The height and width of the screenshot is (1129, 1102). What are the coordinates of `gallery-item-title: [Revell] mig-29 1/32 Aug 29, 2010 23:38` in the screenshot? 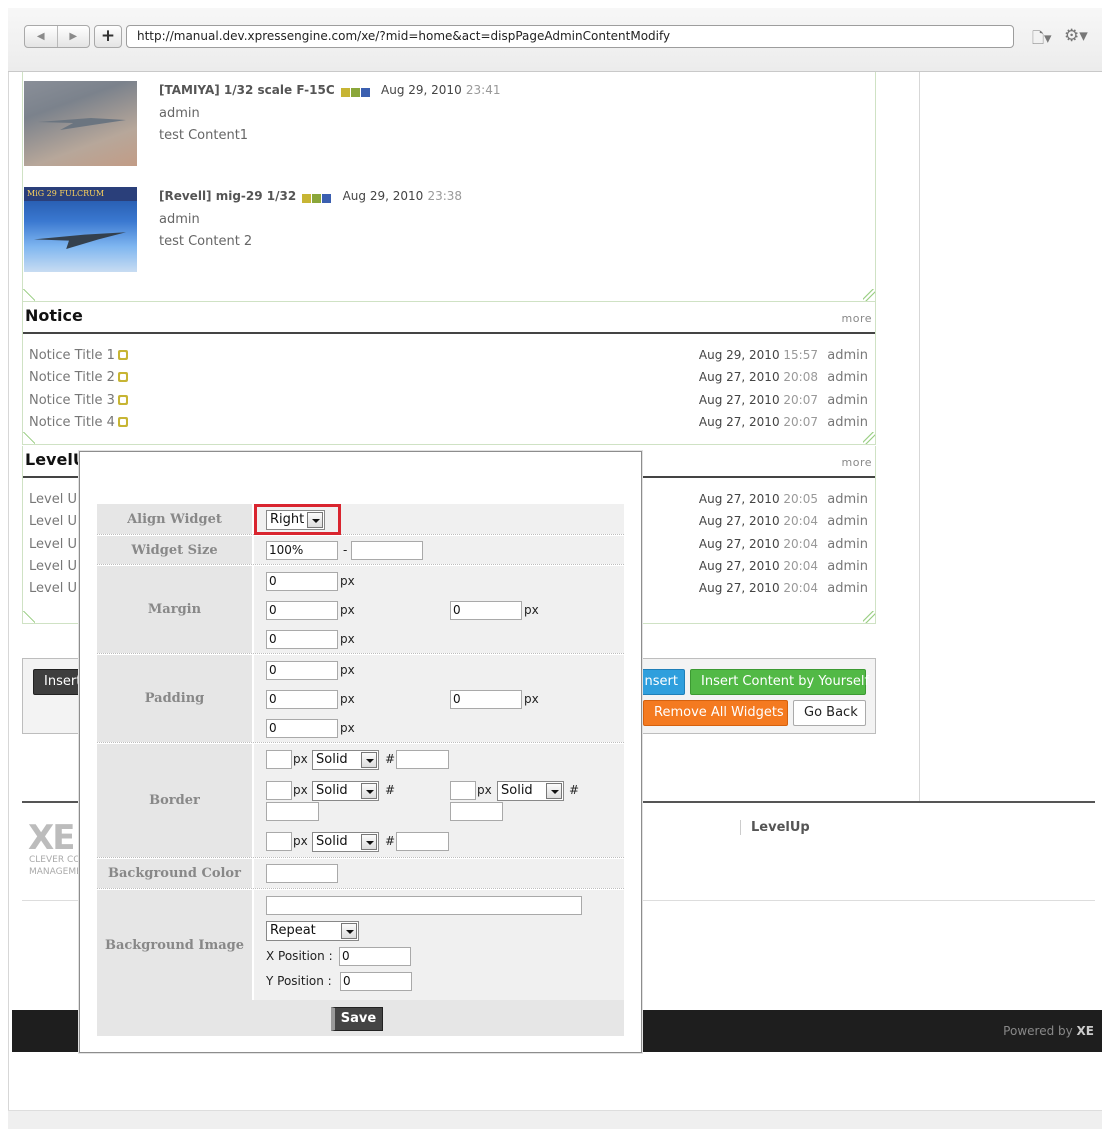 It's located at (310, 196).